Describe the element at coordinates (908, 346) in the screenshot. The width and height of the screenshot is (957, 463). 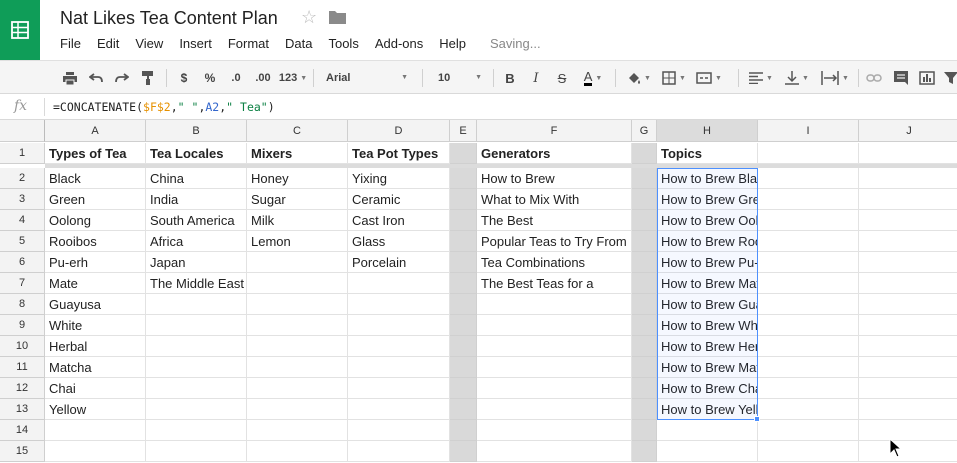
I see `cell-j10` at that location.